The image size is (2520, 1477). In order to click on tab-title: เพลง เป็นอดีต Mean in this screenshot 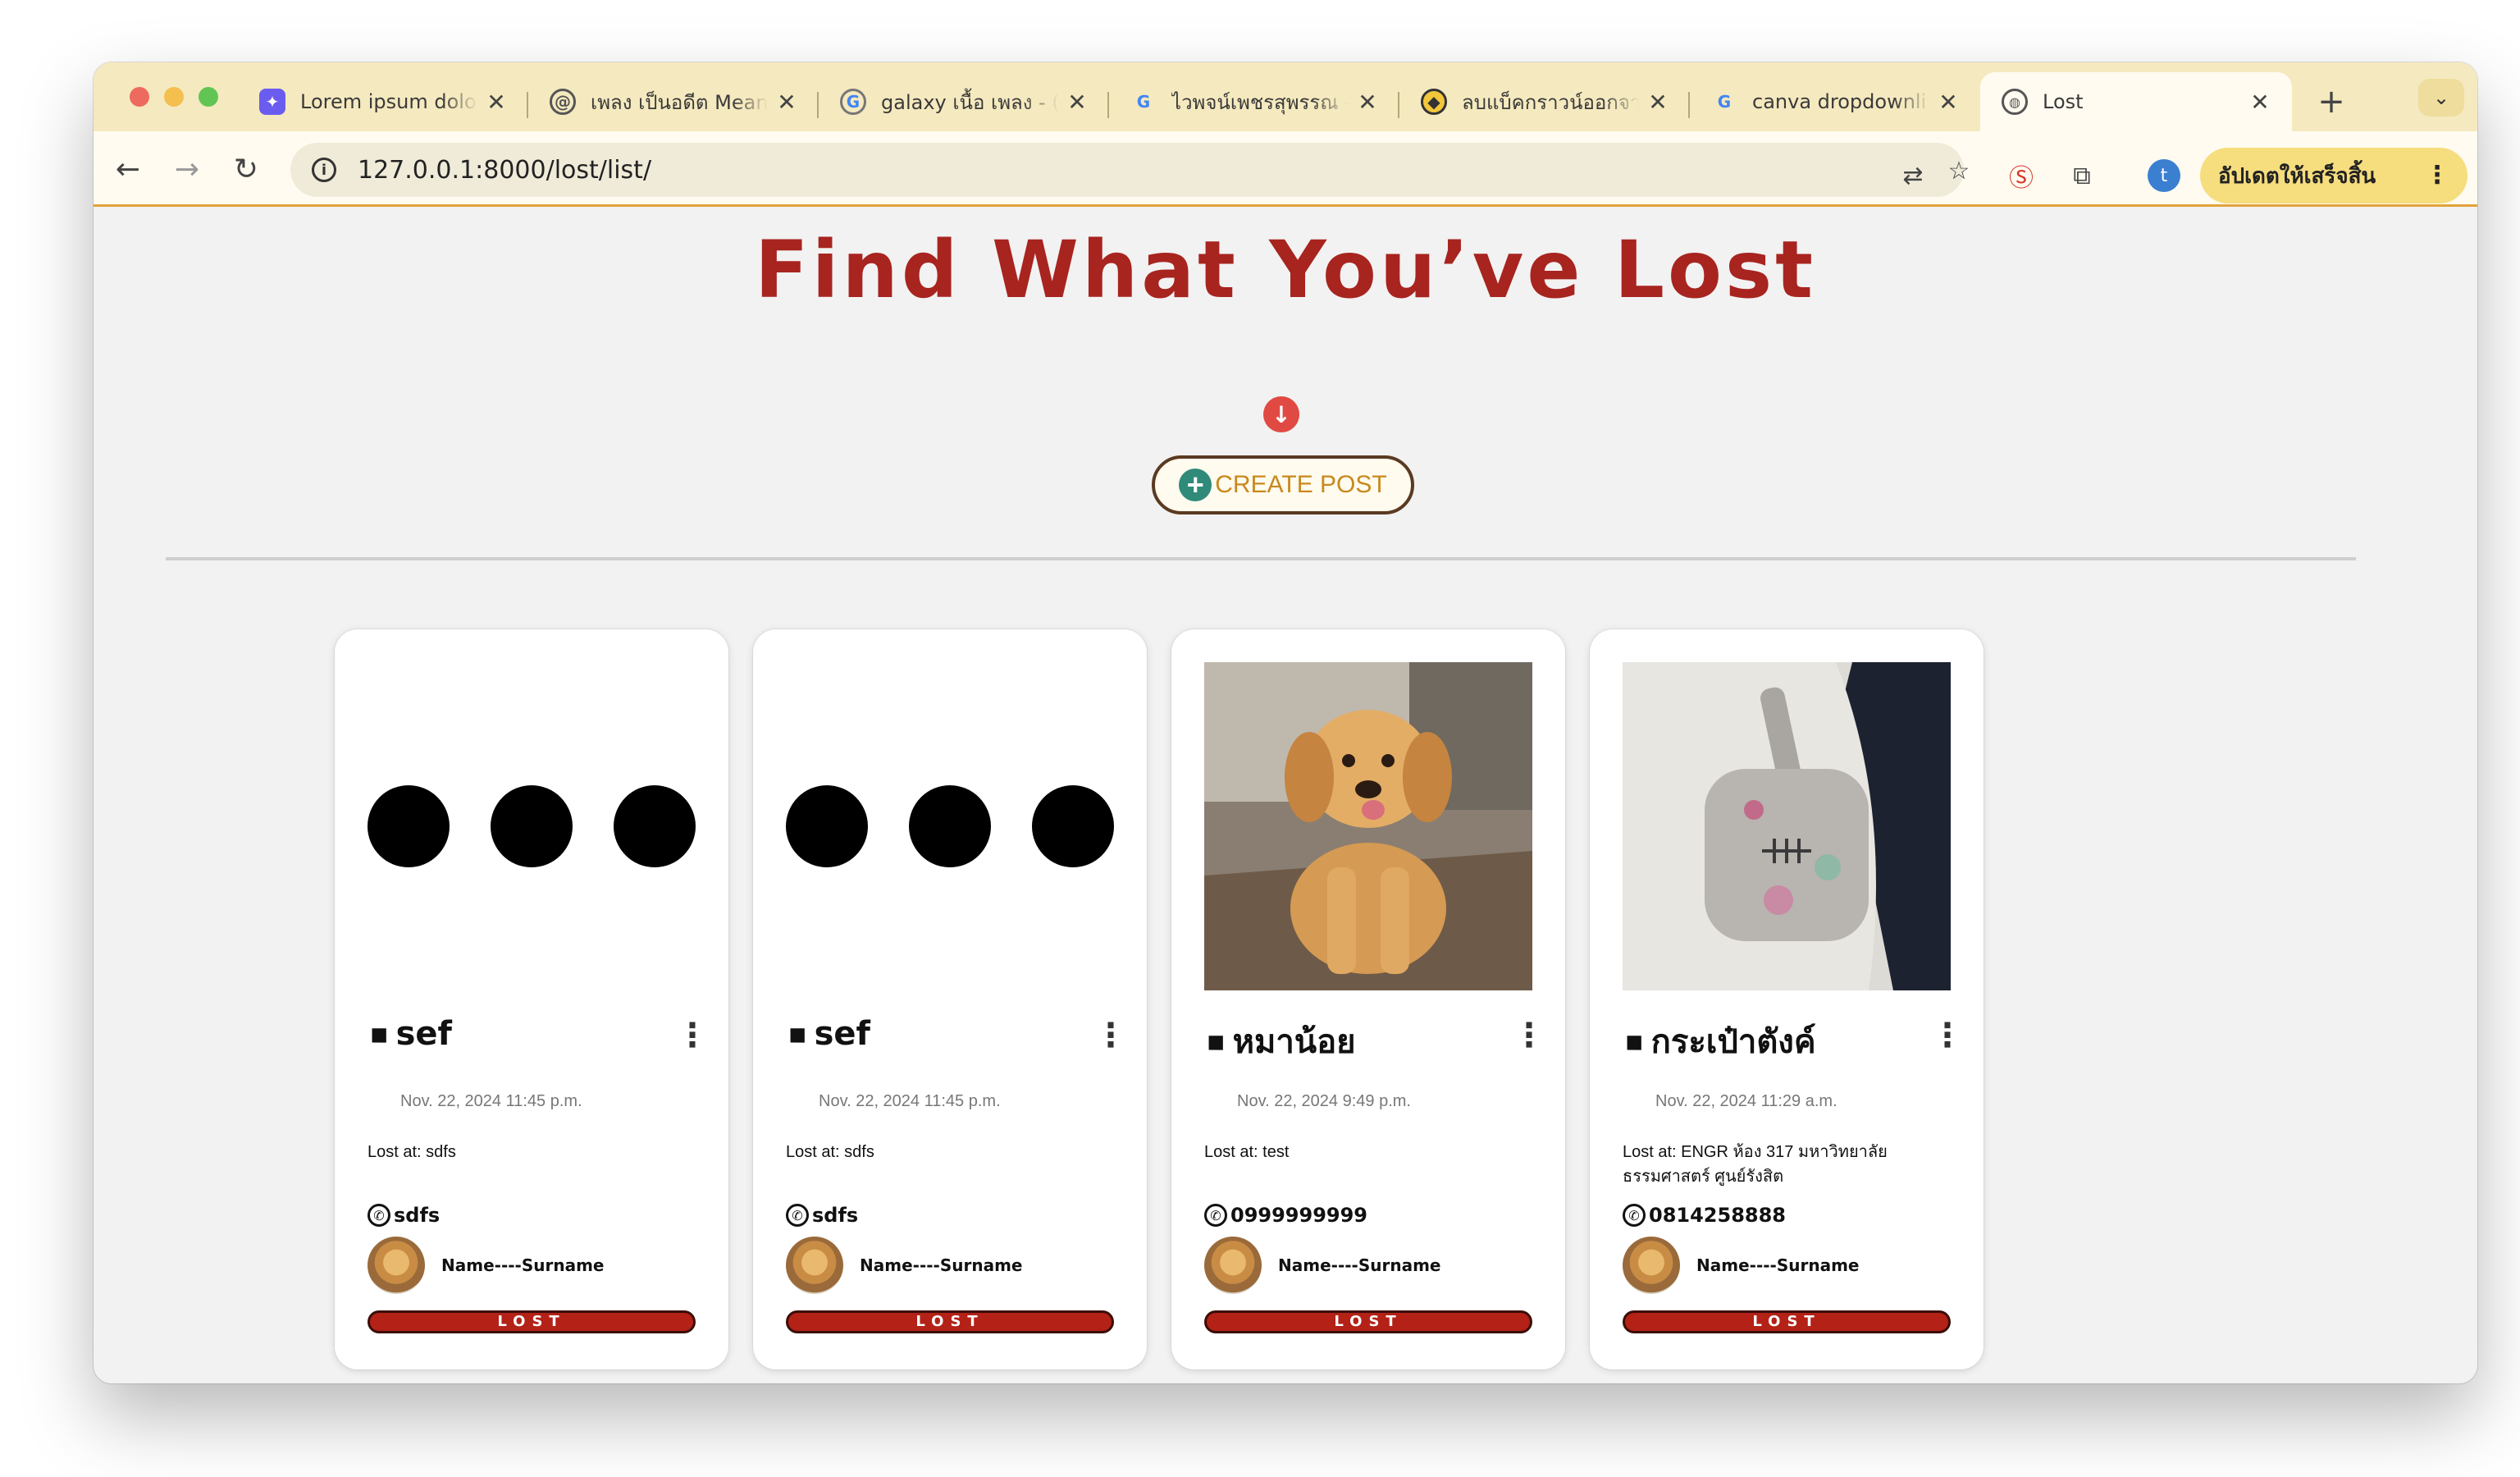, I will do `click(680, 102)`.